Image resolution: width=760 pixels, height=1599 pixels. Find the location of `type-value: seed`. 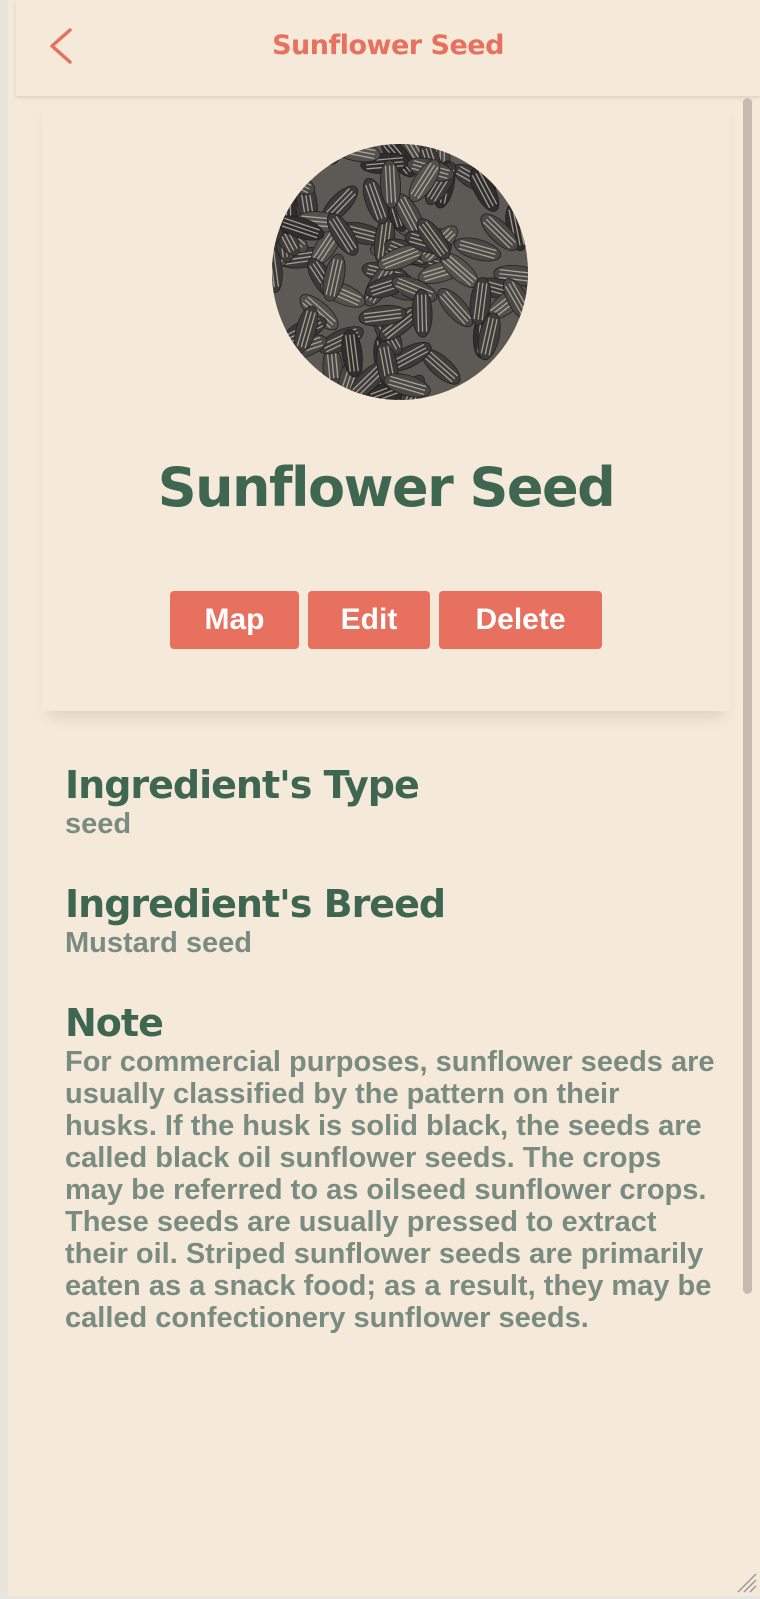

type-value: seed is located at coordinates (391, 824).